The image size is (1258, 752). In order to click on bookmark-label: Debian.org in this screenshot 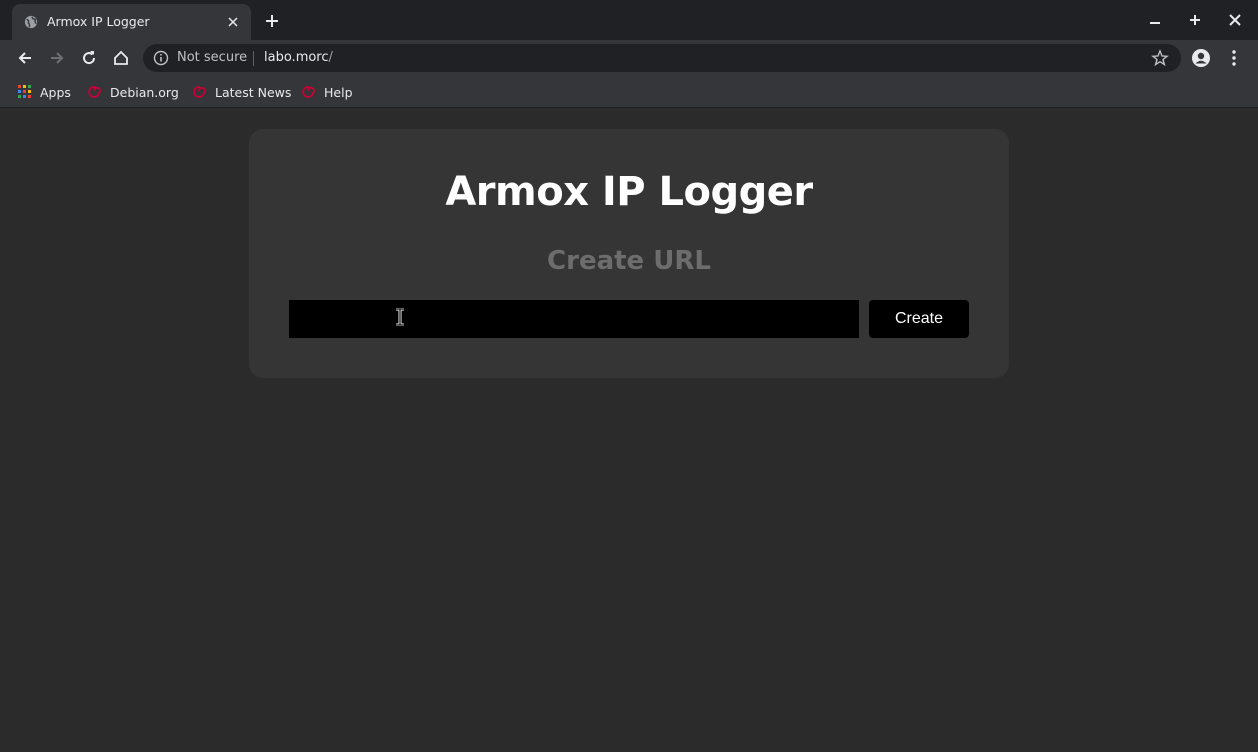, I will do `click(144, 92)`.